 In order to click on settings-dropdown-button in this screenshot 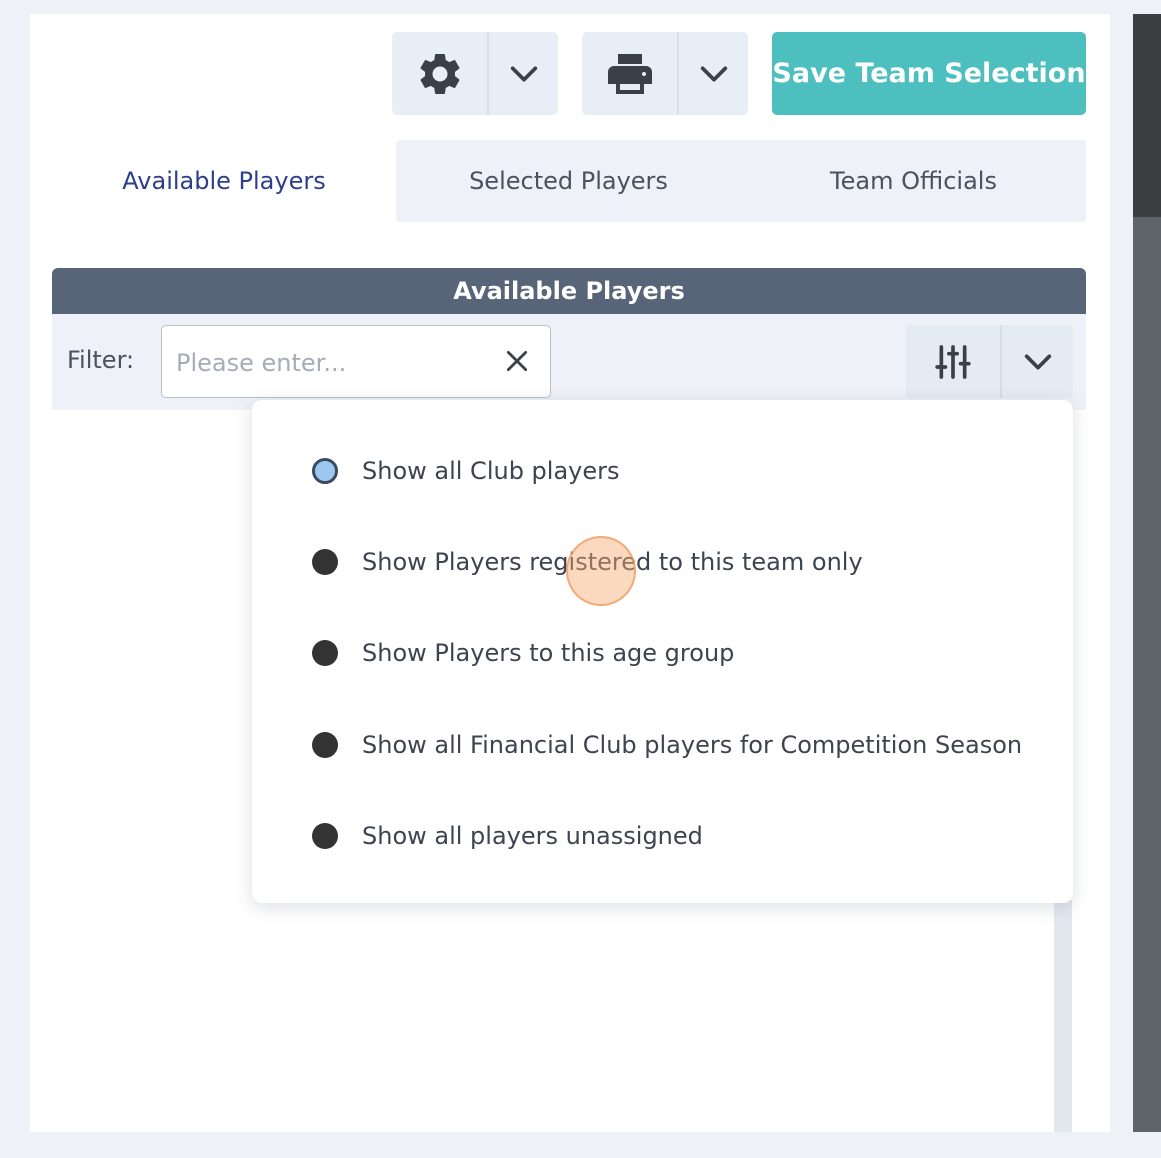, I will do `click(523, 73)`.